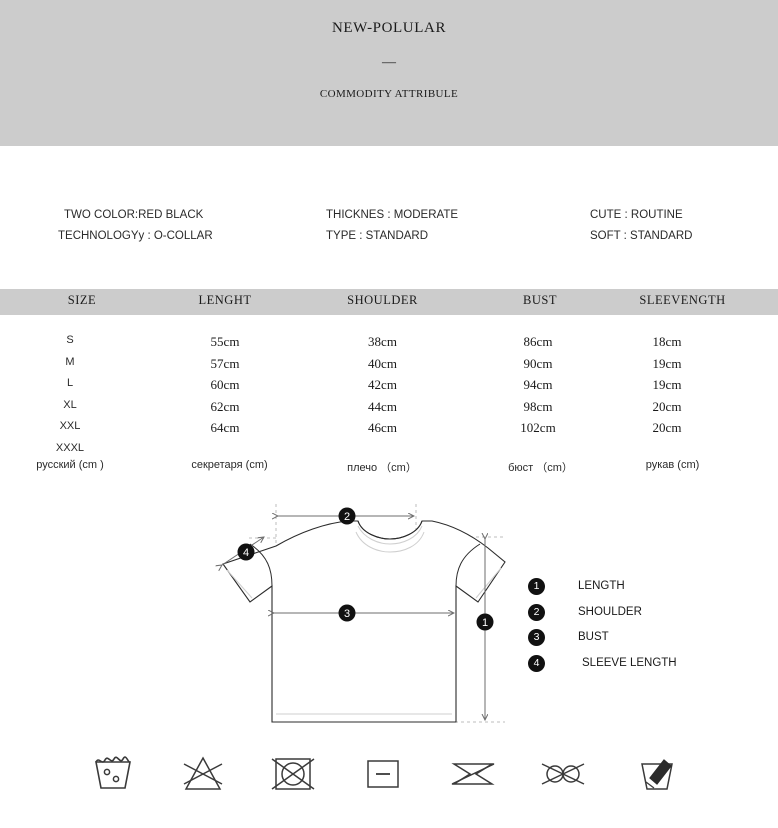 Image resolution: width=778 pixels, height=828 pixels. I want to click on marker-shoulder-number: 2, so click(347, 517).